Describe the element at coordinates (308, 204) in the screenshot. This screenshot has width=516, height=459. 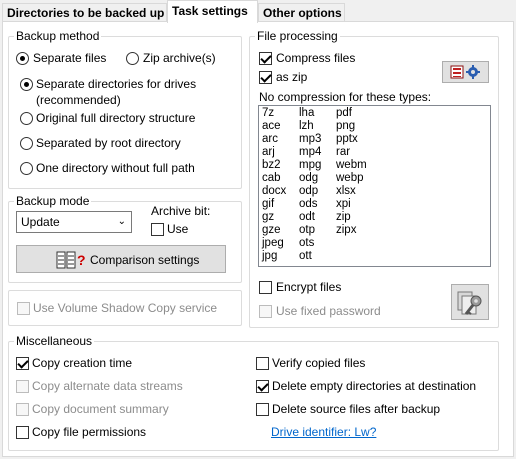
I see `list-item: ods` at that location.